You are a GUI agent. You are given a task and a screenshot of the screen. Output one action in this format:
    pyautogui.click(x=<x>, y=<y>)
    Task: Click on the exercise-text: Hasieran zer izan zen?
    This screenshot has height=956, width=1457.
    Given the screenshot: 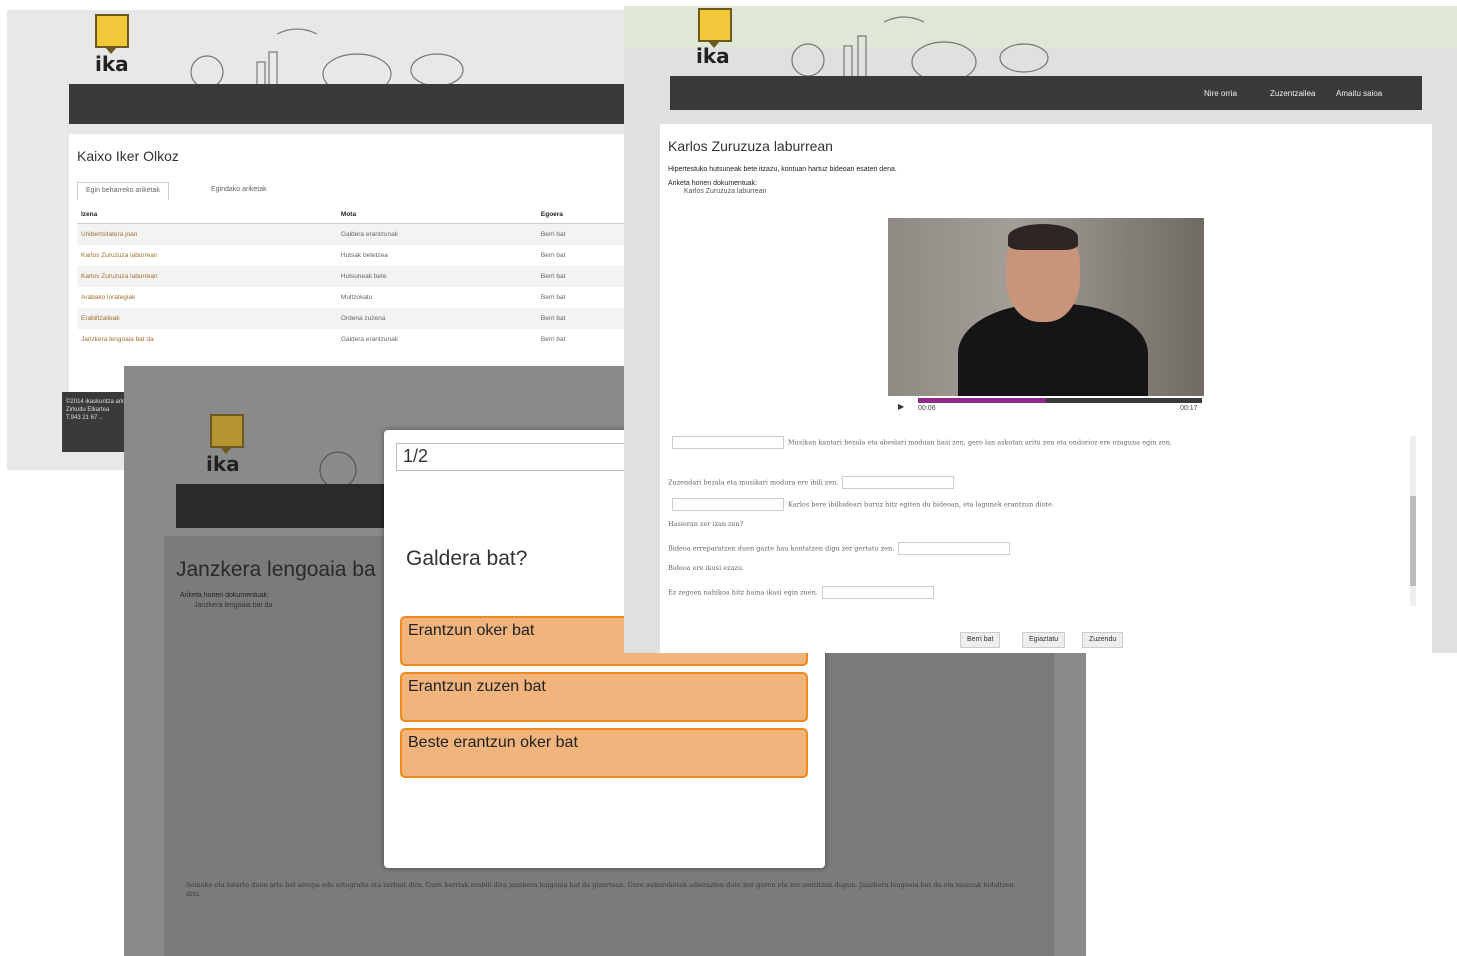 What is the action you would take?
    pyautogui.click(x=706, y=524)
    